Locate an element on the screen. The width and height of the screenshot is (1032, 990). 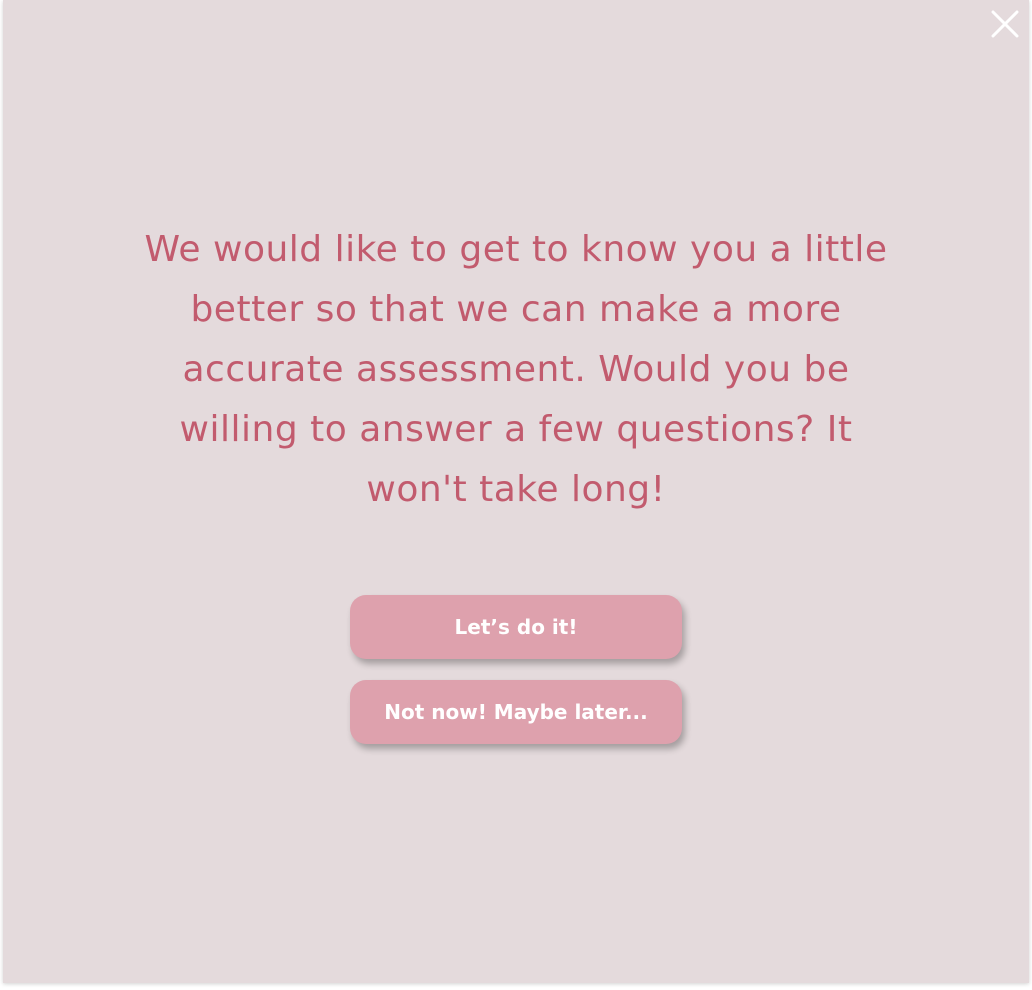
close-icon is located at coordinates (1005, 24).